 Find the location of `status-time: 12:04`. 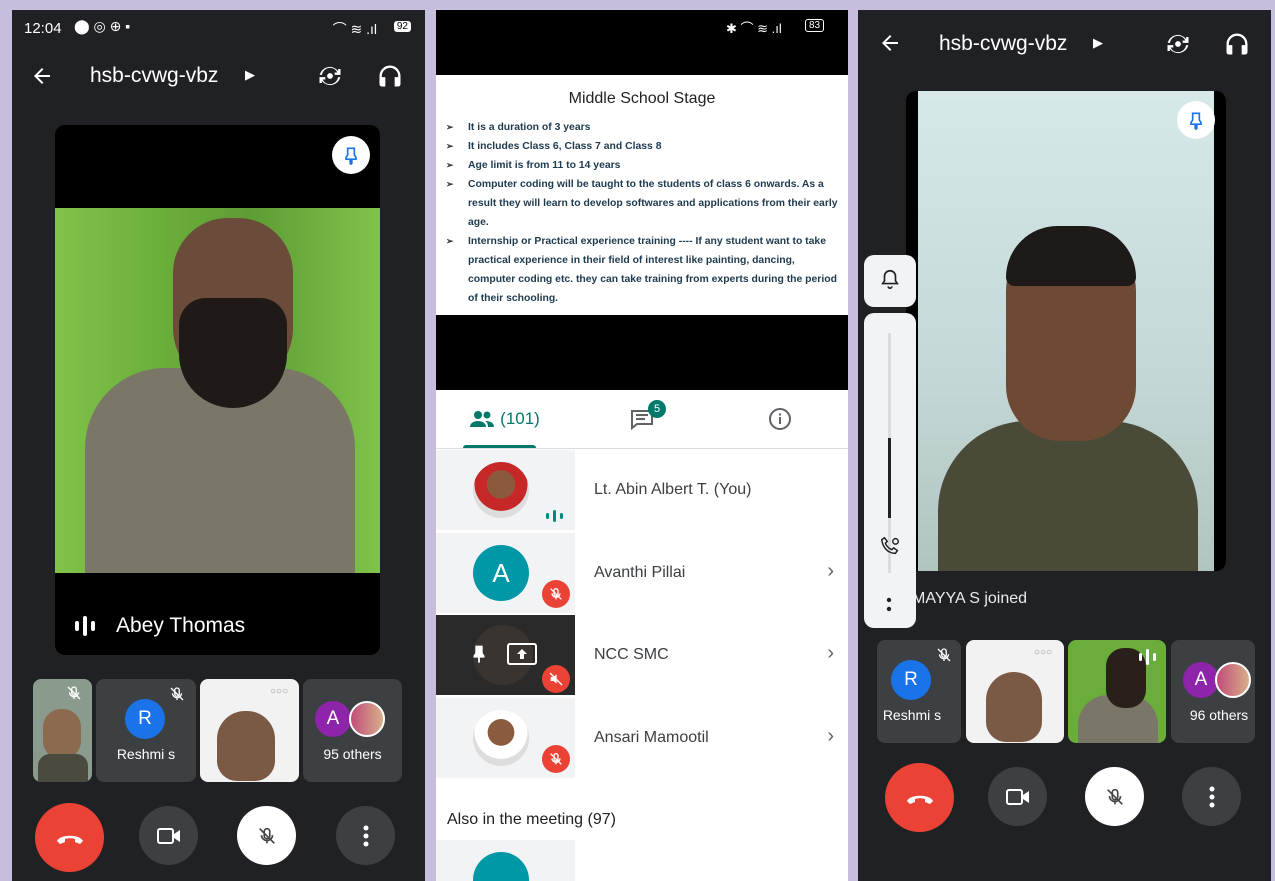

status-time: 12:04 is located at coordinates (43, 28).